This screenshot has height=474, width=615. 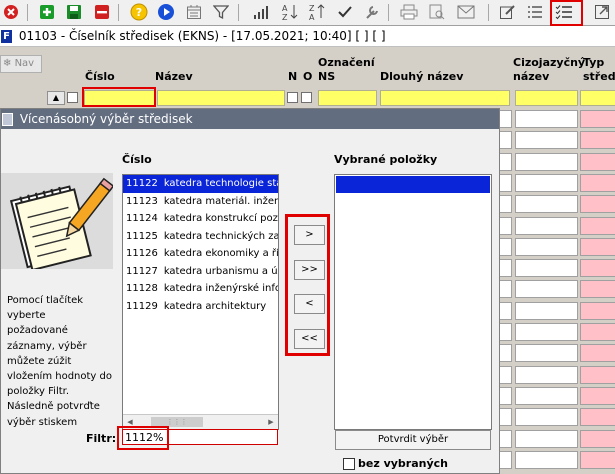 I want to click on print-icon, so click(x=409, y=12).